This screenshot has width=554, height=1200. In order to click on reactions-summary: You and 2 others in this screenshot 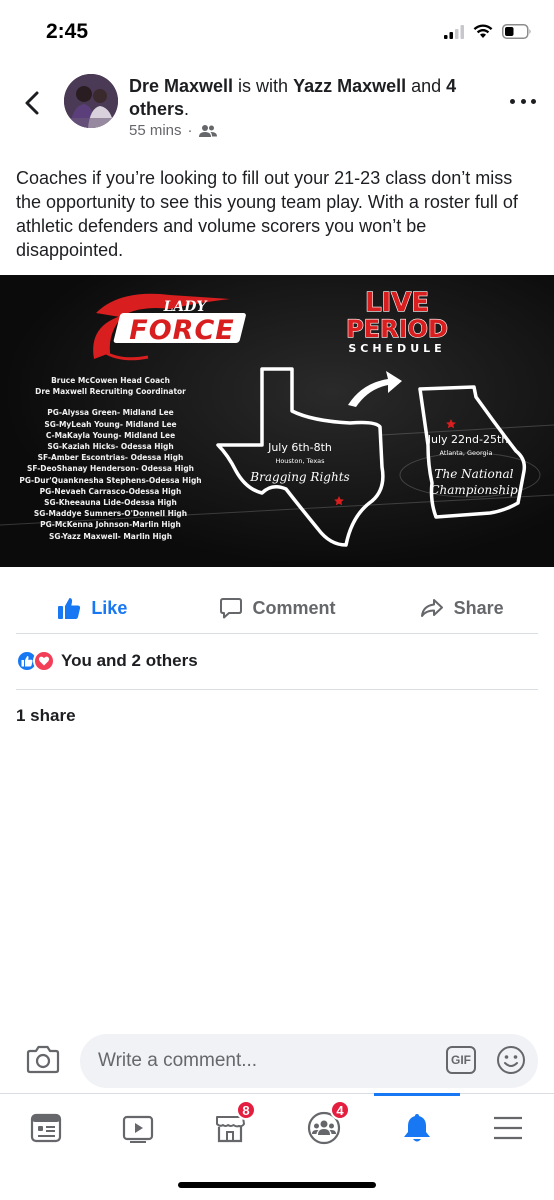, I will do `click(107, 661)`.